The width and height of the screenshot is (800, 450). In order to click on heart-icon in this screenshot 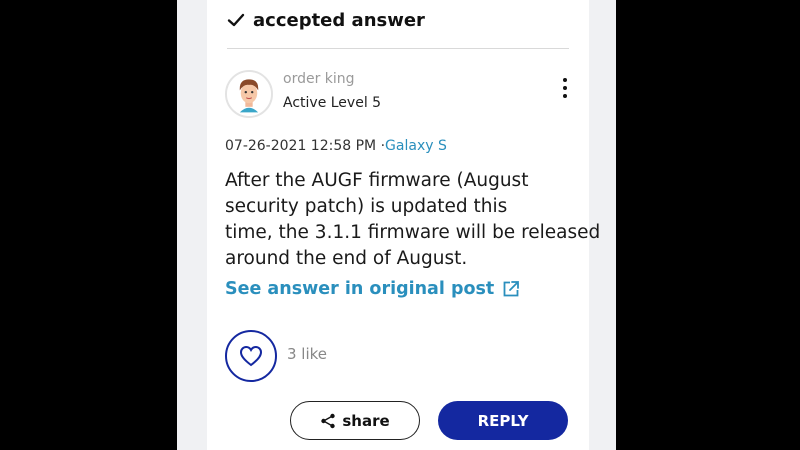, I will do `click(251, 356)`.